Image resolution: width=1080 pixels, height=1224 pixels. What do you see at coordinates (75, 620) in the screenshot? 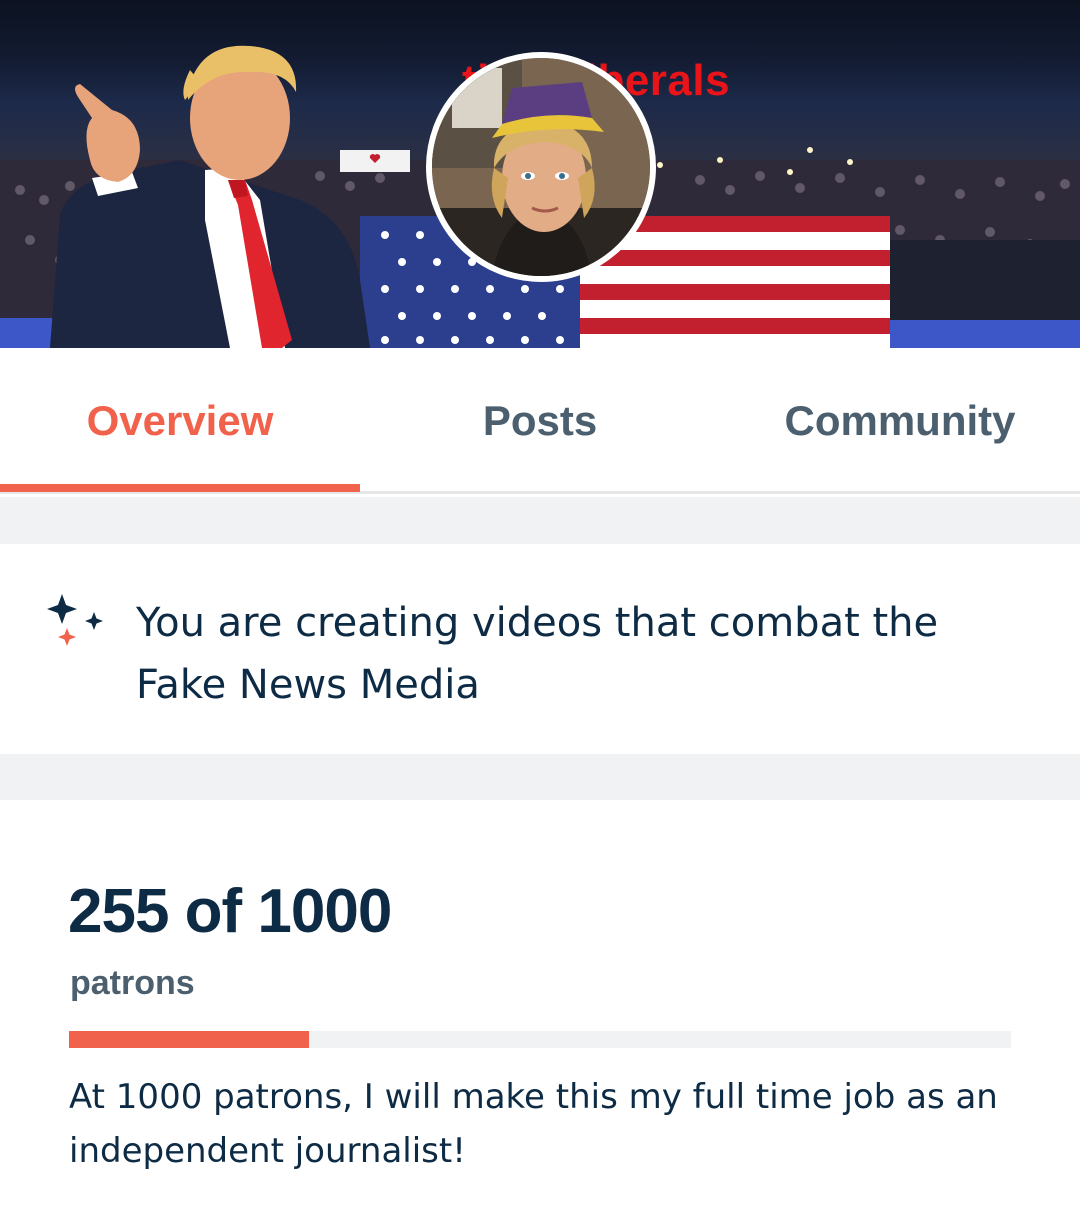
I see `sparkle-icon` at bounding box center [75, 620].